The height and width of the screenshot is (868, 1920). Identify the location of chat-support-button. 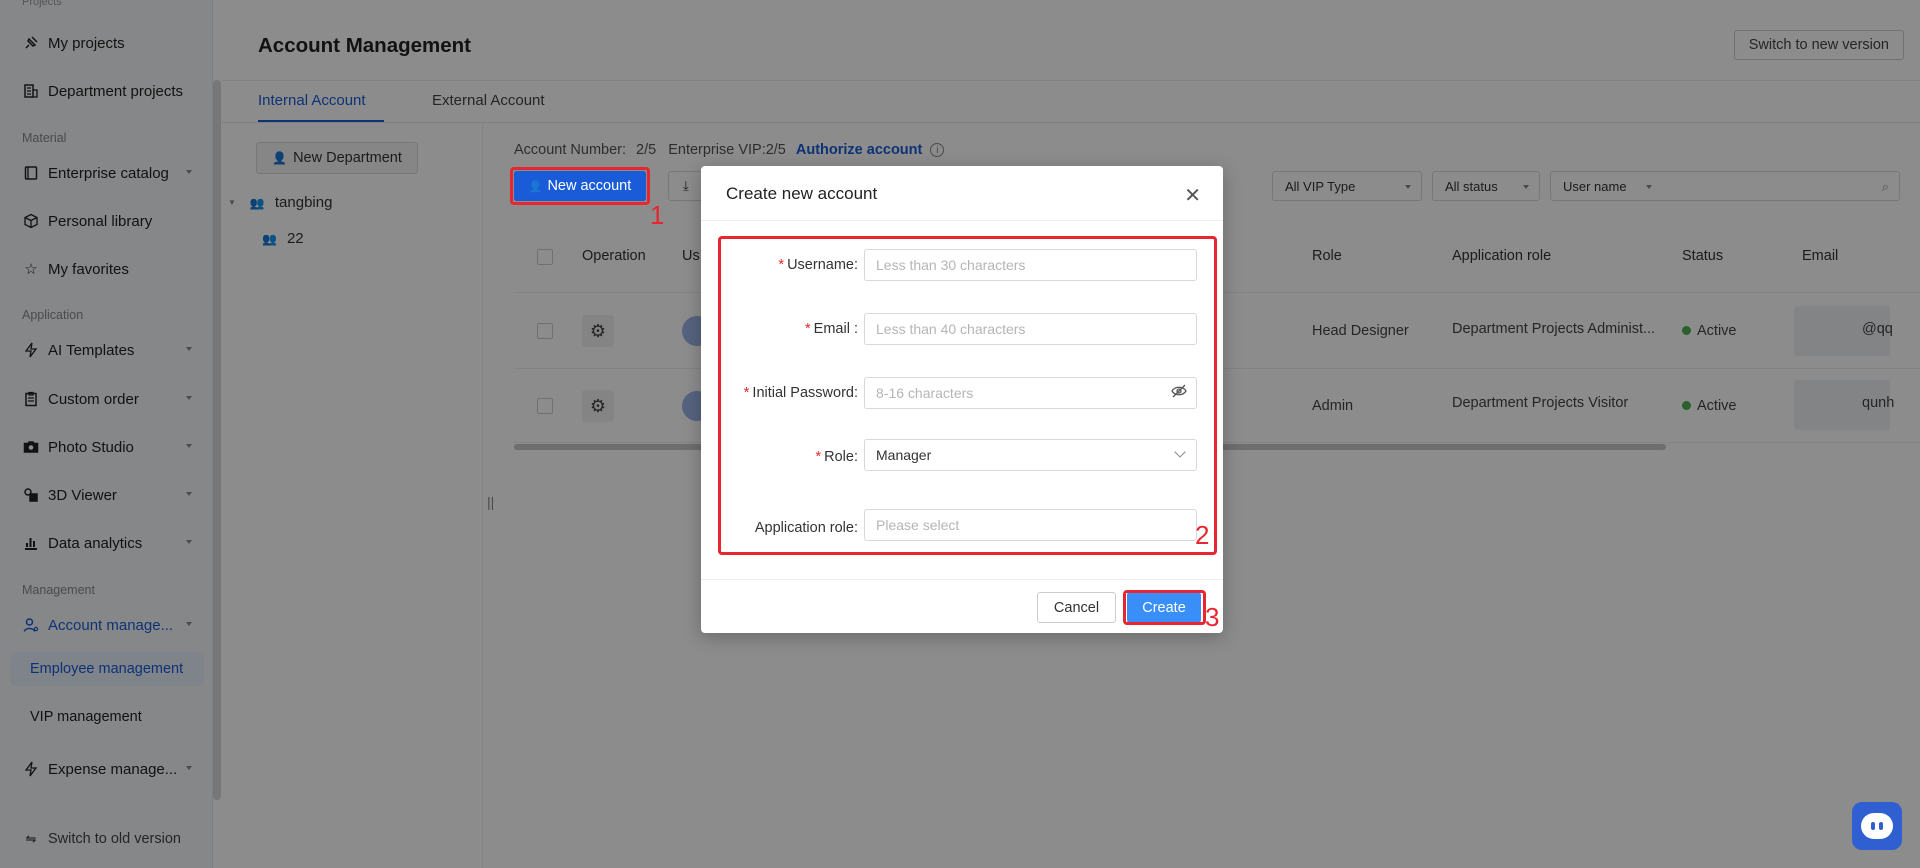
(1877, 826).